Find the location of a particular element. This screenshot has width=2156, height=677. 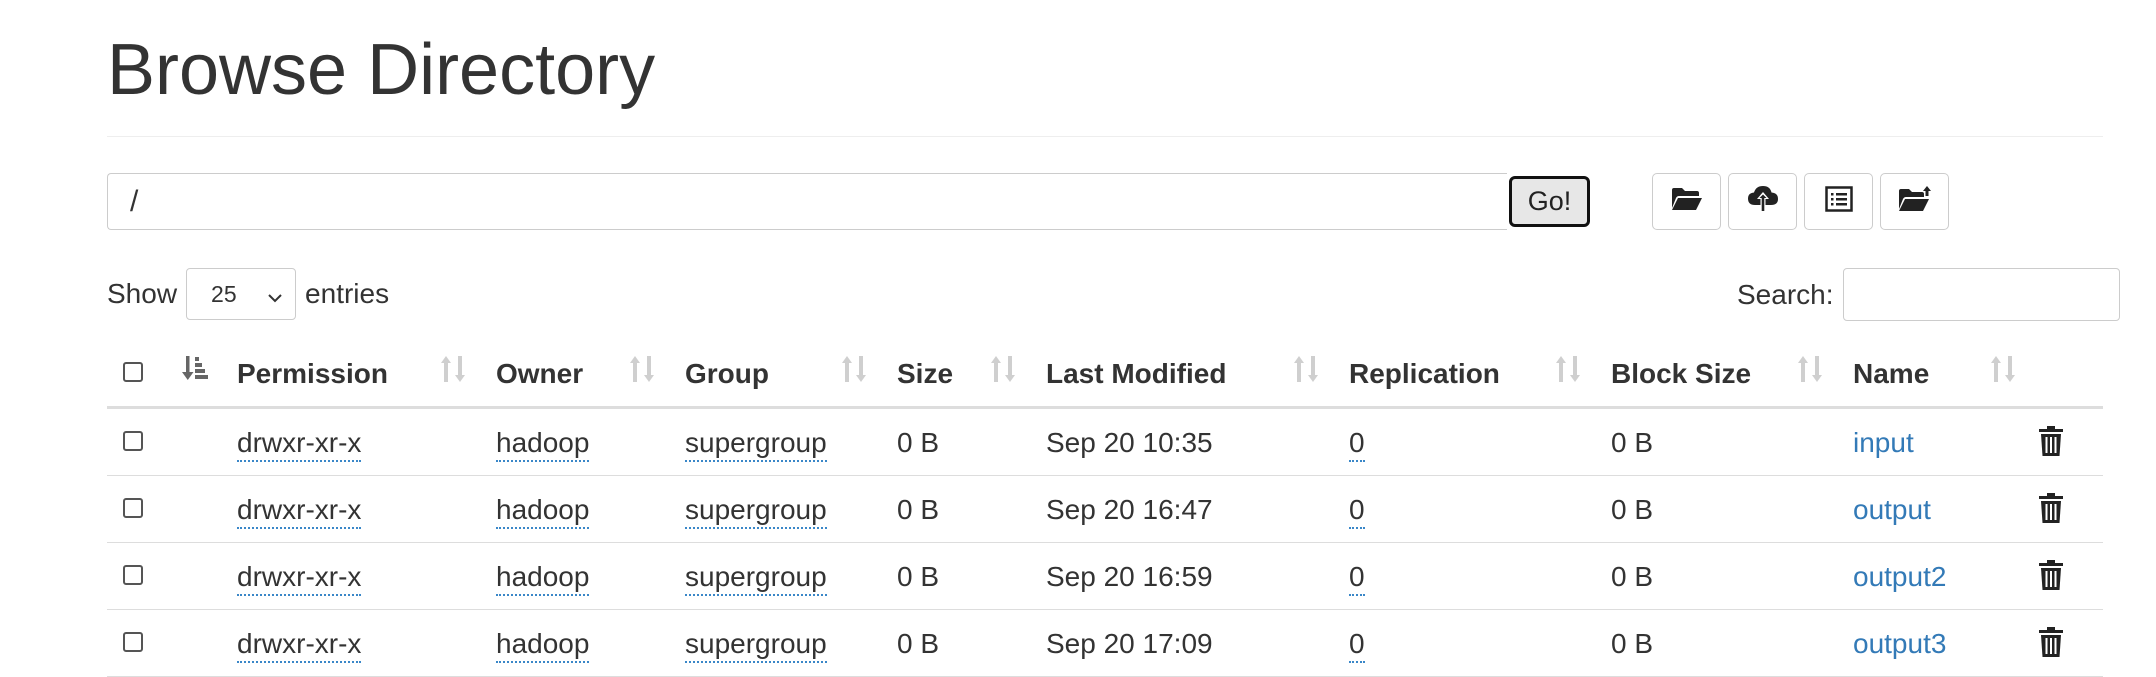

create-directory-button is located at coordinates (1686, 201).